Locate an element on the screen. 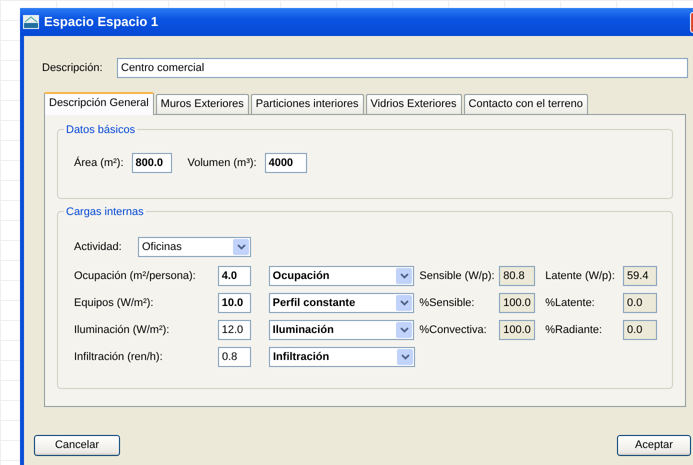  field-label: Volumen (m³): is located at coordinates (222, 163).